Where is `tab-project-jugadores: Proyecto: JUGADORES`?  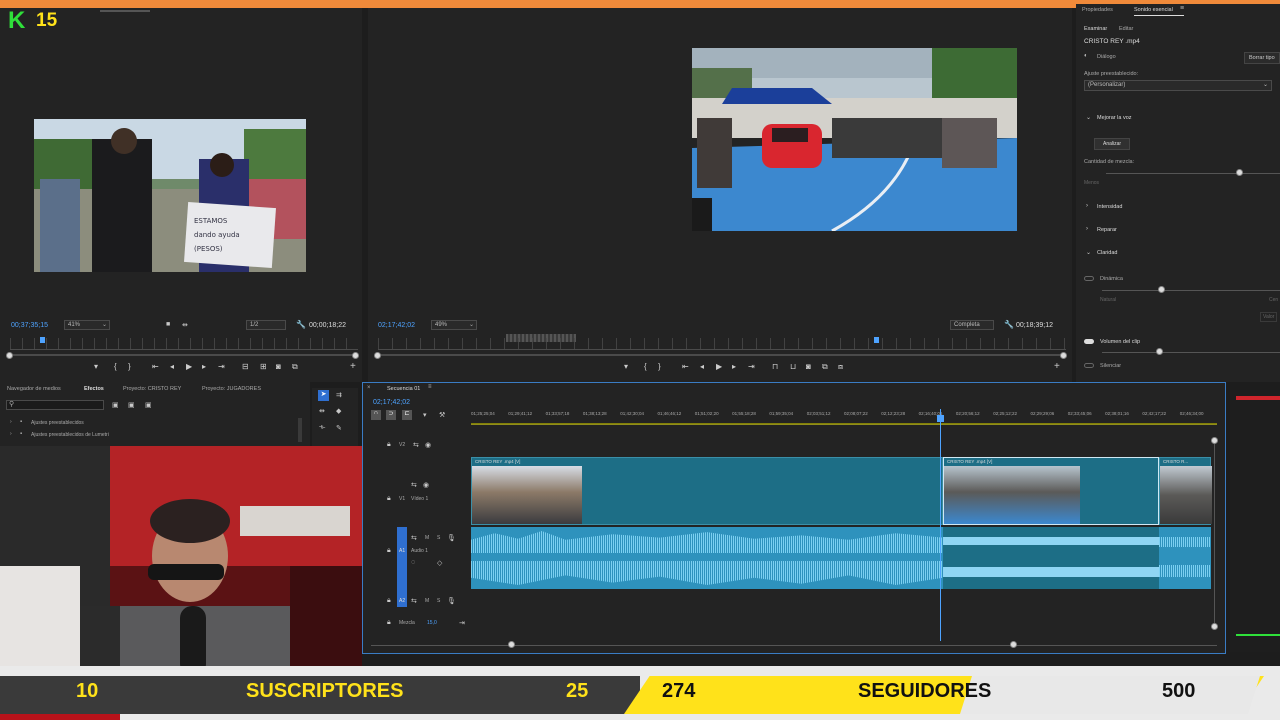 tab-project-jugadores: Proyecto: JUGADORES is located at coordinates (231, 389).